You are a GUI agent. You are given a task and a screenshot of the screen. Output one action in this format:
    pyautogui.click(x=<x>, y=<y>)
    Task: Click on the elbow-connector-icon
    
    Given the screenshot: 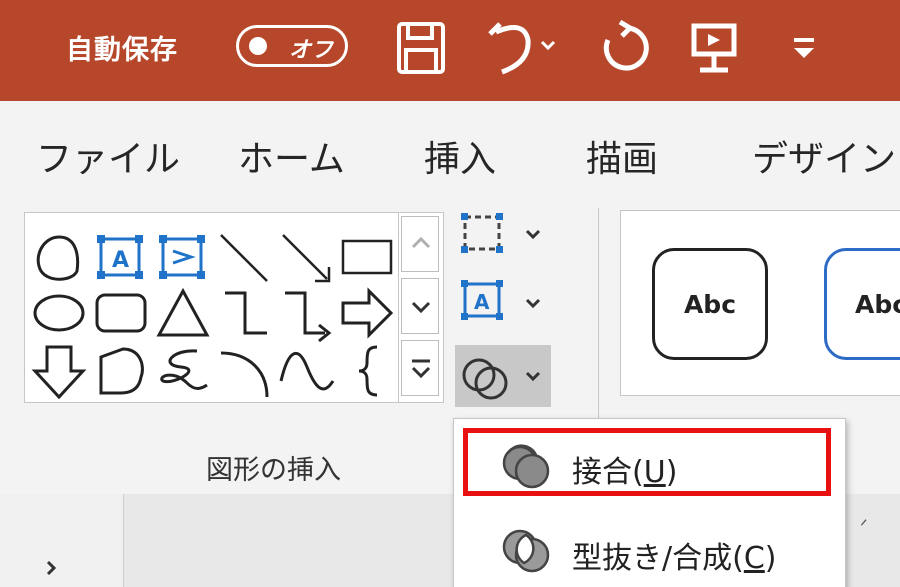 What is the action you would take?
    pyautogui.click(x=245, y=313)
    